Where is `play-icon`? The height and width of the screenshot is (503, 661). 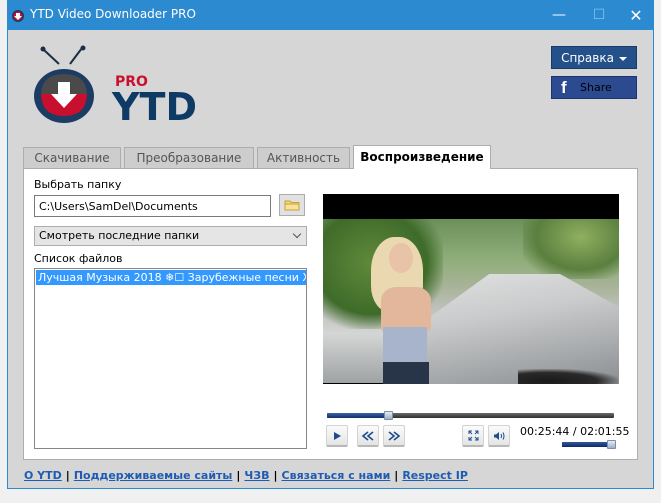 play-icon is located at coordinates (337, 435).